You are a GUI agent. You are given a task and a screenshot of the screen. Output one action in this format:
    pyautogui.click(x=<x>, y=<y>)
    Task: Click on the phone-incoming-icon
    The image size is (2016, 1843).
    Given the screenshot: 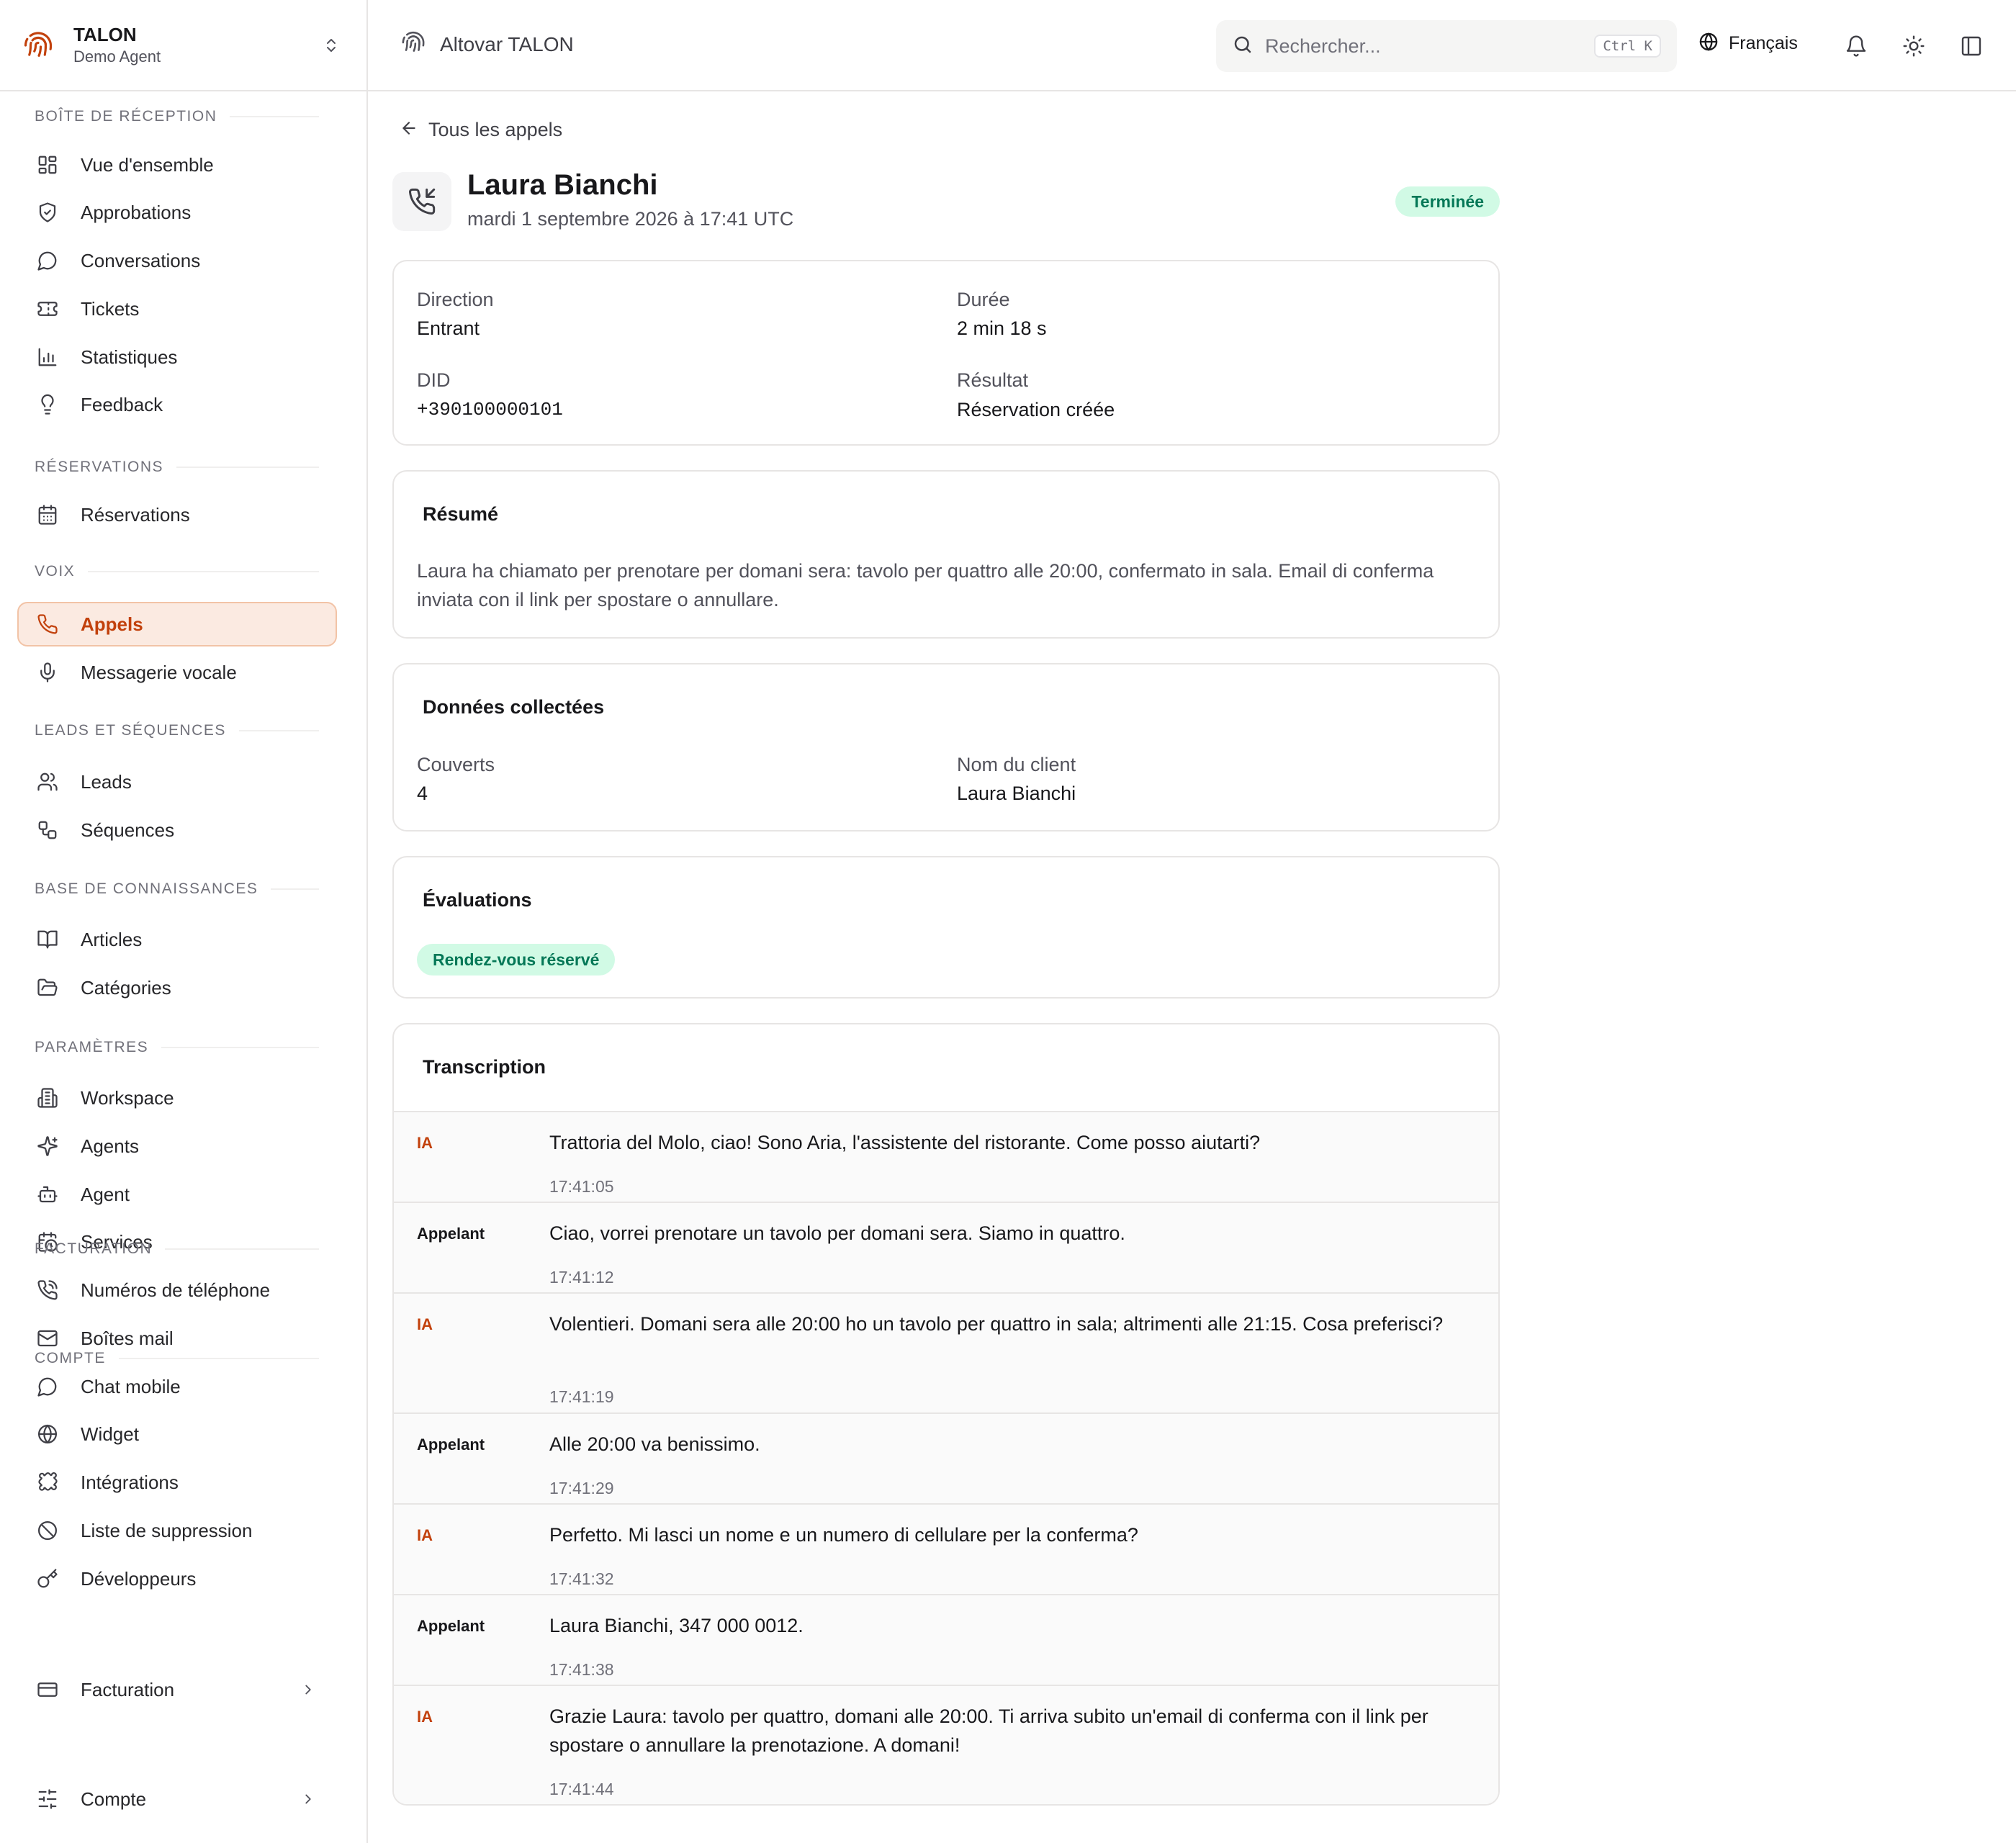 What is the action you would take?
    pyautogui.click(x=421, y=202)
    